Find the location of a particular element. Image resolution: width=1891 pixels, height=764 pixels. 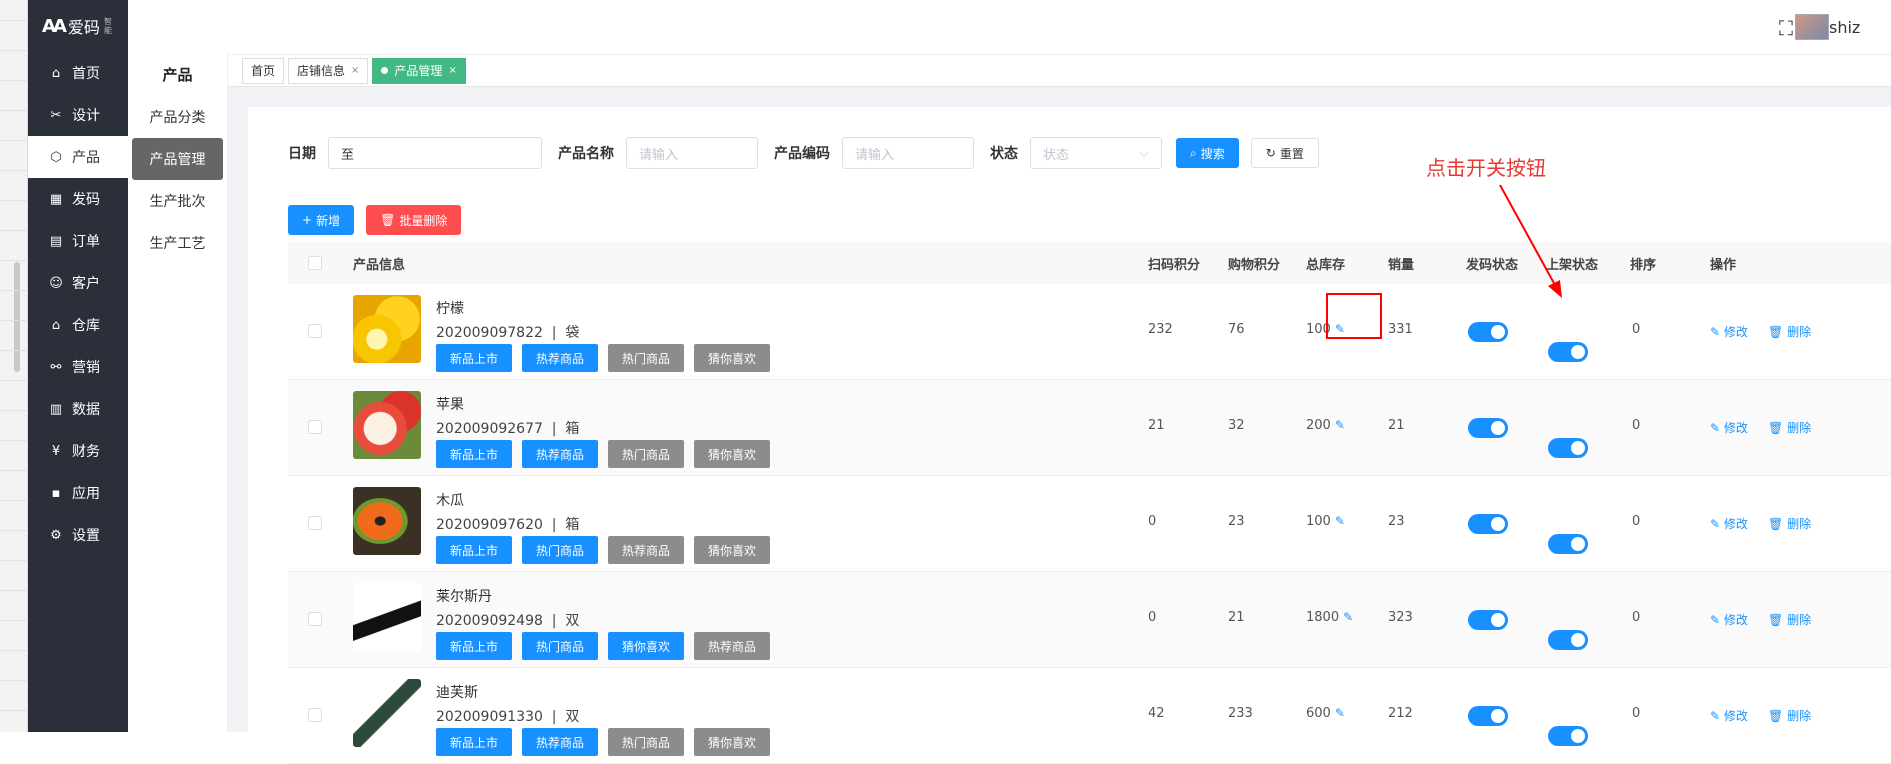

product-tag: 新品上市 is located at coordinates (474, 742).